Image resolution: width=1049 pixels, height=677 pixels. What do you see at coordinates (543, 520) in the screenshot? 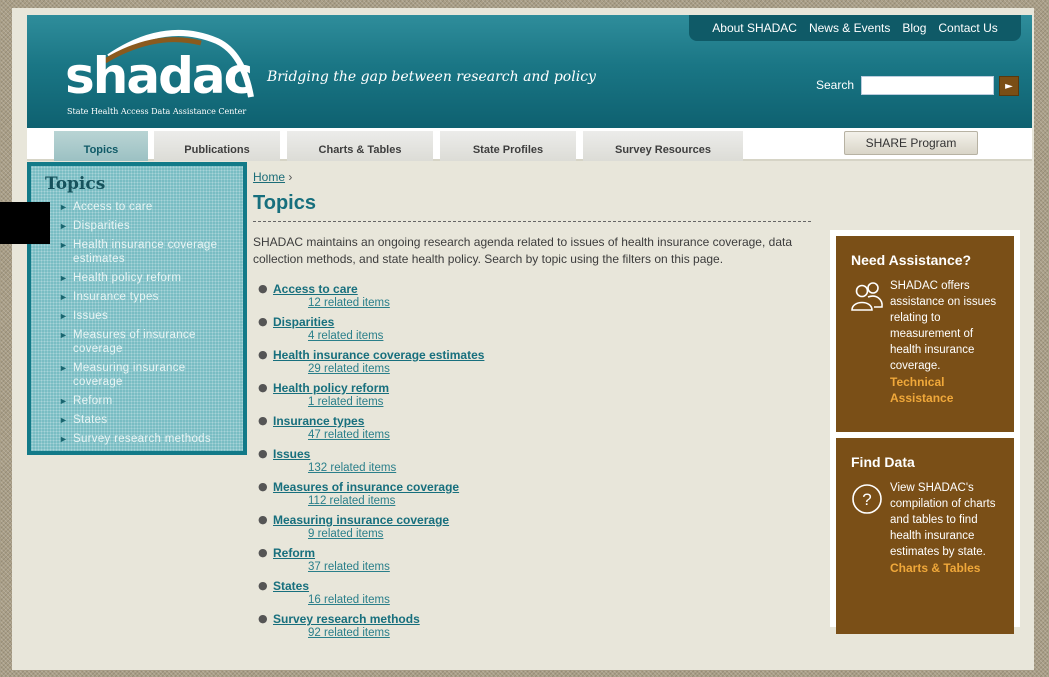
I see `topic-link: Measuring insurance coverage` at bounding box center [543, 520].